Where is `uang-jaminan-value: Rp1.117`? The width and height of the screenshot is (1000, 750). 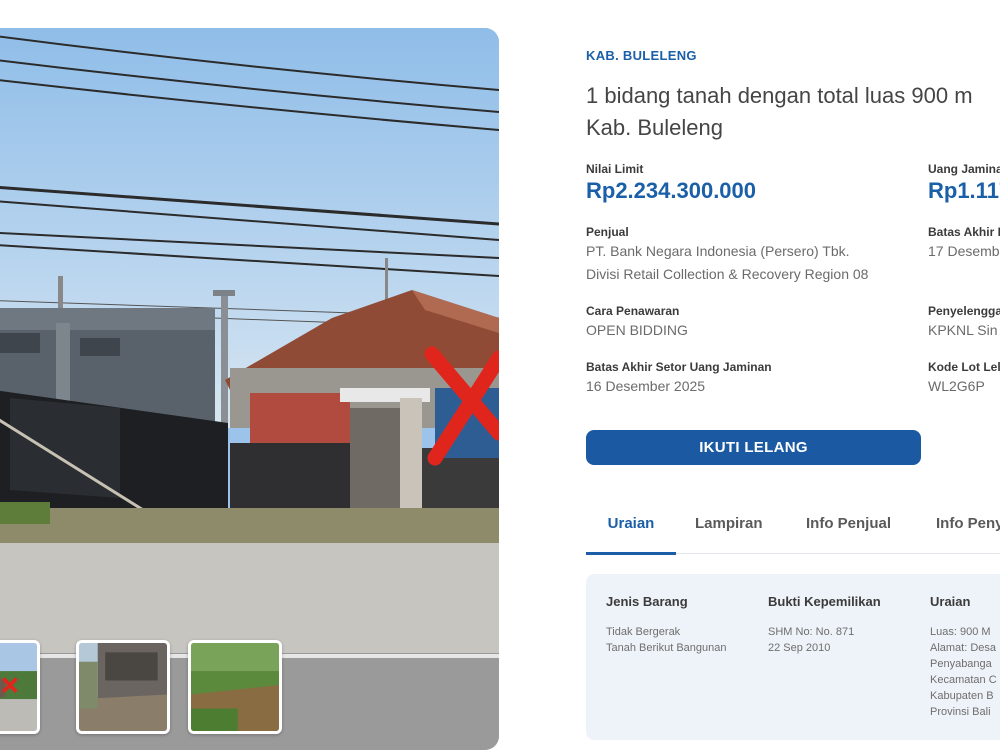 uang-jaminan-value: Rp1.117 is located at coordinates (964, 190).